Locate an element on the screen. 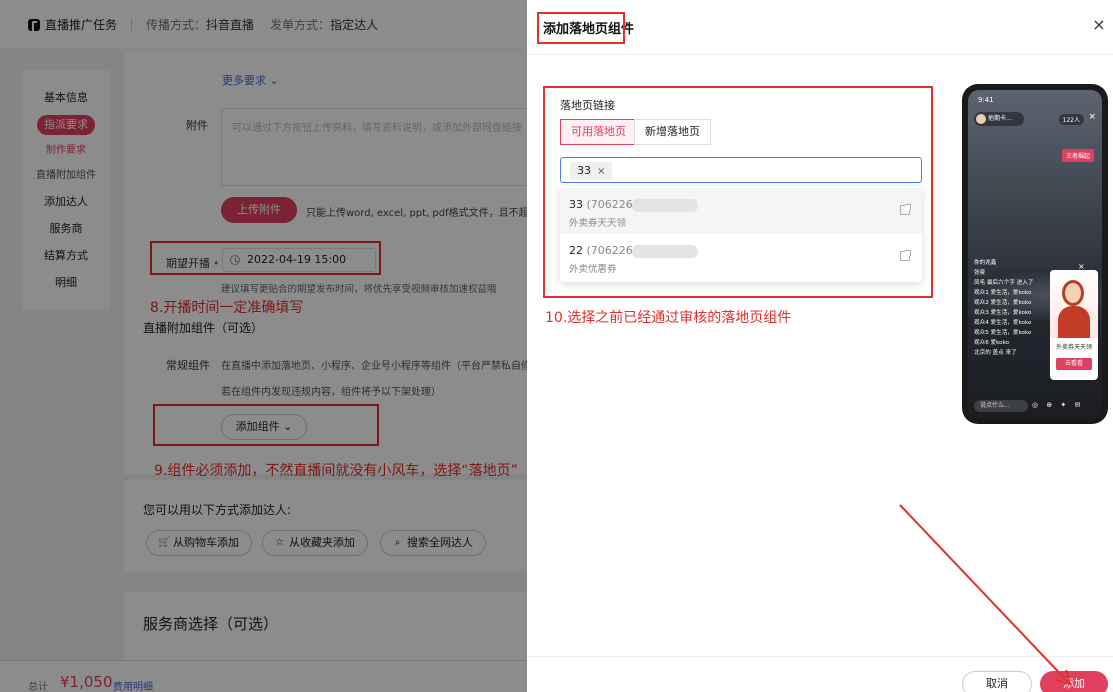  landing-page-card: 外卖券天天领 去看看 is located at coordinates (1074, 325).